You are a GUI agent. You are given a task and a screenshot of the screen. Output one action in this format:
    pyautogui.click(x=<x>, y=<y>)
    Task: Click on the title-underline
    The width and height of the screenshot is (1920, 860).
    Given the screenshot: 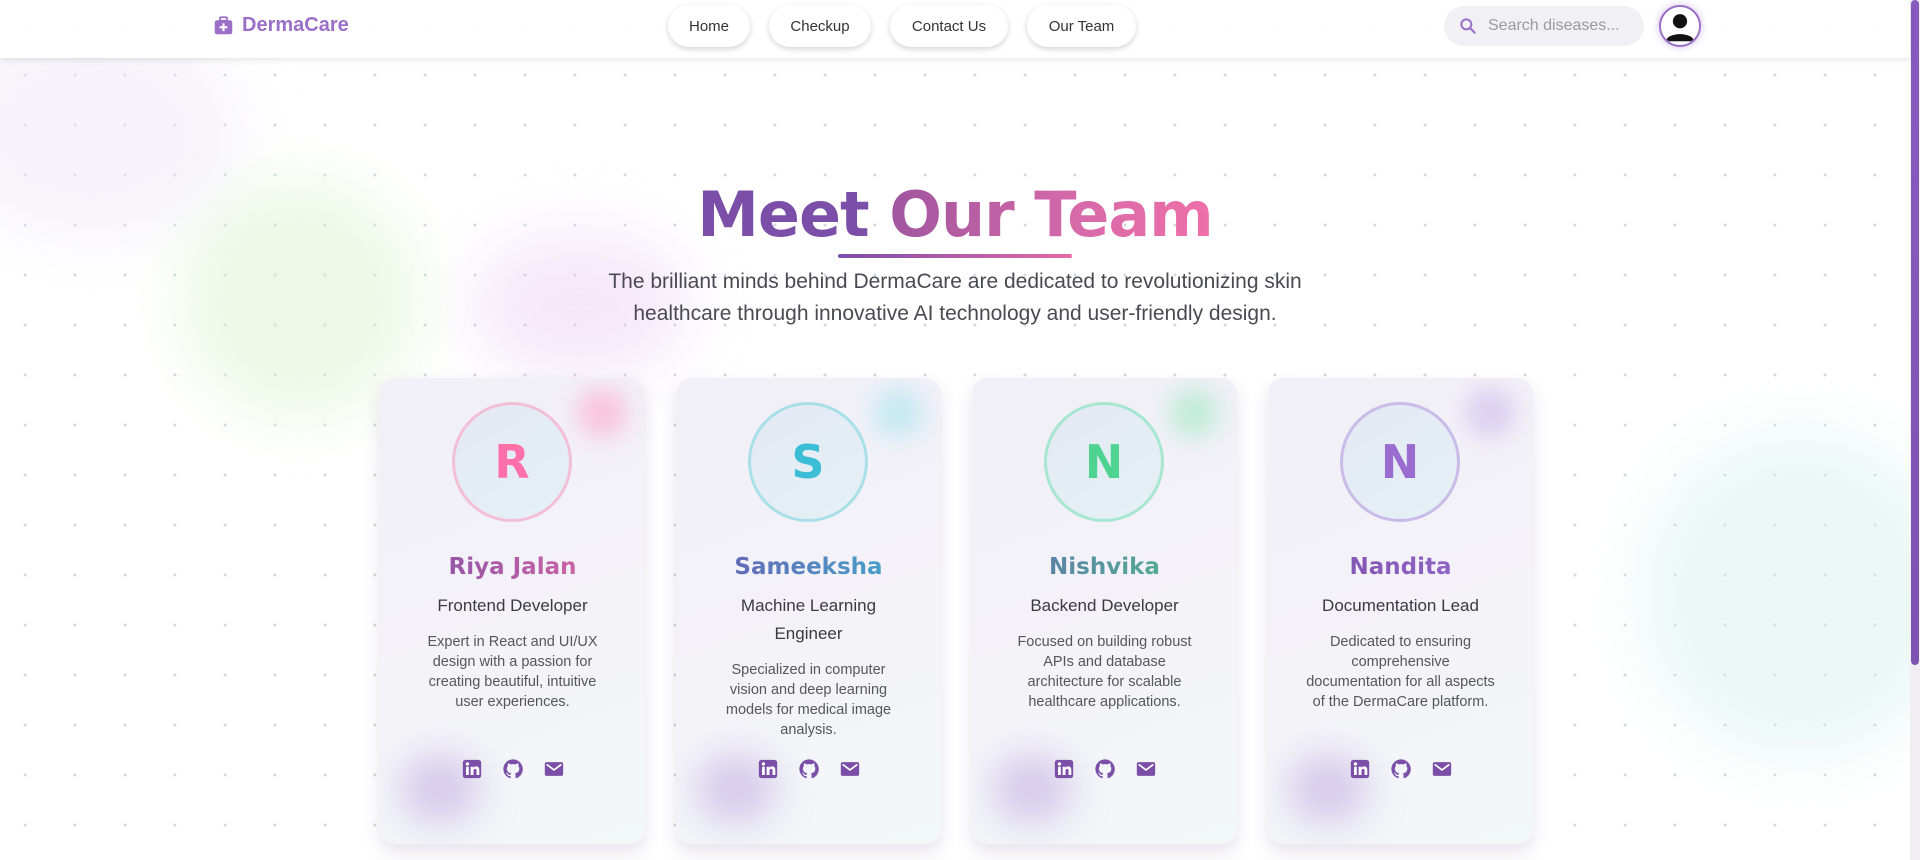 What is the action you would take?
    pyautogui.click(x=955, y=256)
    